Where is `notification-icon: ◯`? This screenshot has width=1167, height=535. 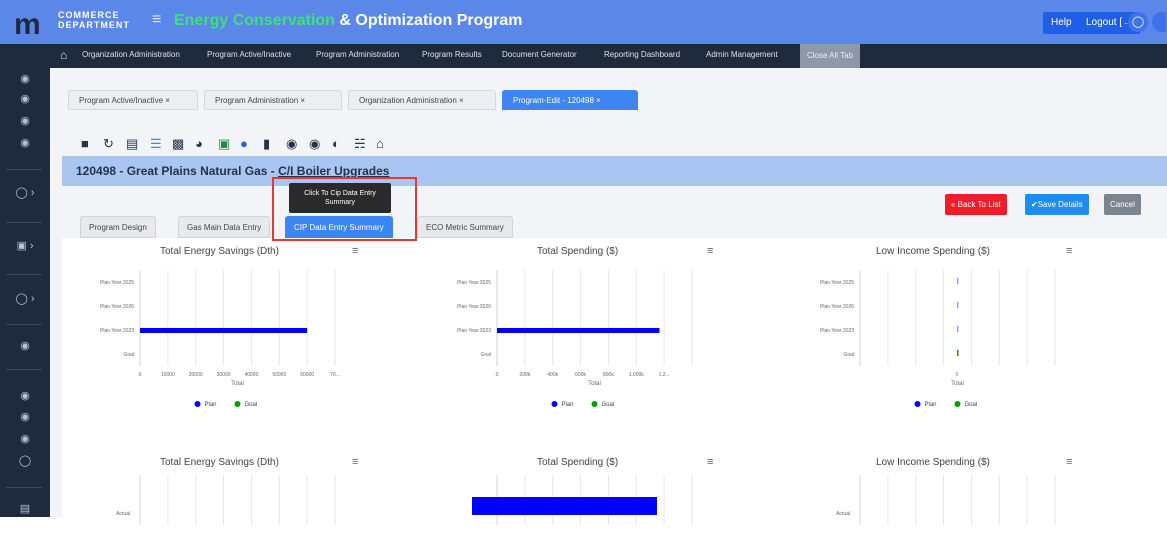 notification-icon: ◯ is located at coordinates (1138, 22).